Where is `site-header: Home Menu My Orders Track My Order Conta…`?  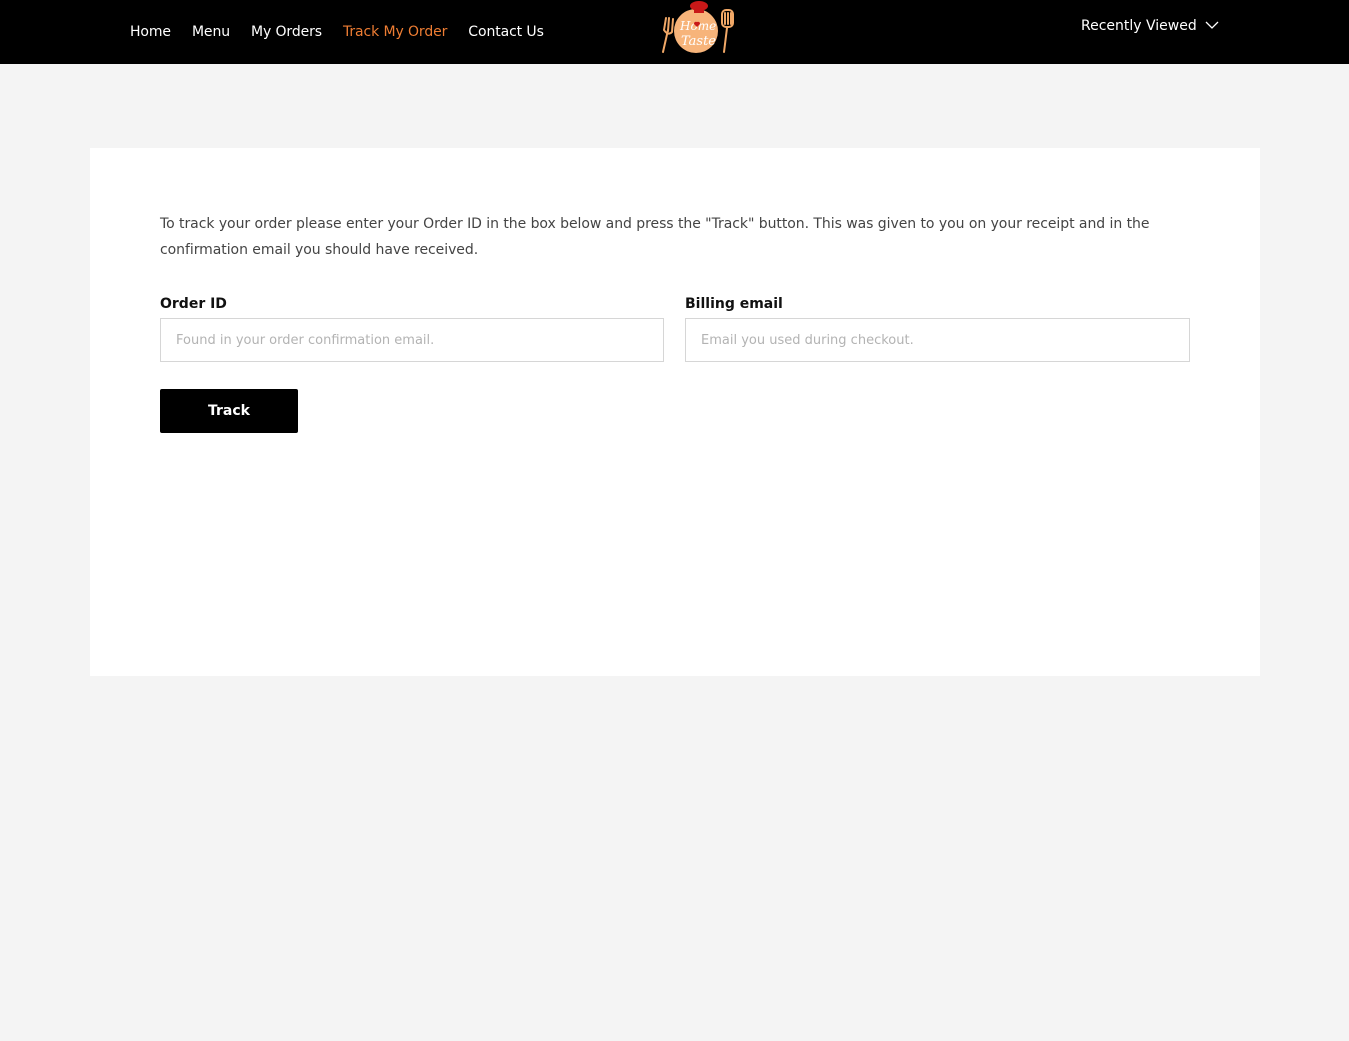 site-header: Home Menu My Orders Track My Order Conta… is located at coordinates (674, 32).